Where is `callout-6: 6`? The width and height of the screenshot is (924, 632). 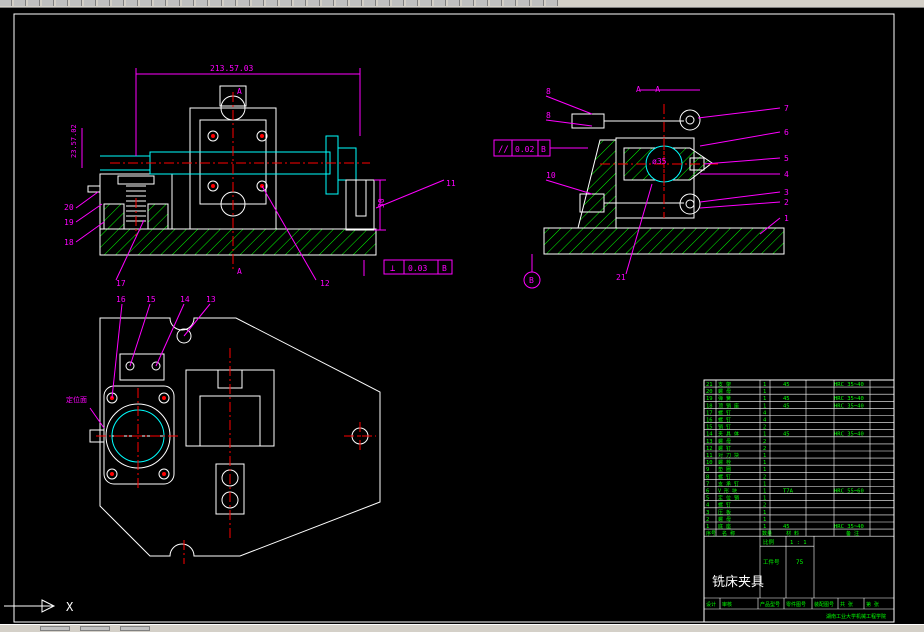 callout-6: 6 is located at coordinates (786, 132).